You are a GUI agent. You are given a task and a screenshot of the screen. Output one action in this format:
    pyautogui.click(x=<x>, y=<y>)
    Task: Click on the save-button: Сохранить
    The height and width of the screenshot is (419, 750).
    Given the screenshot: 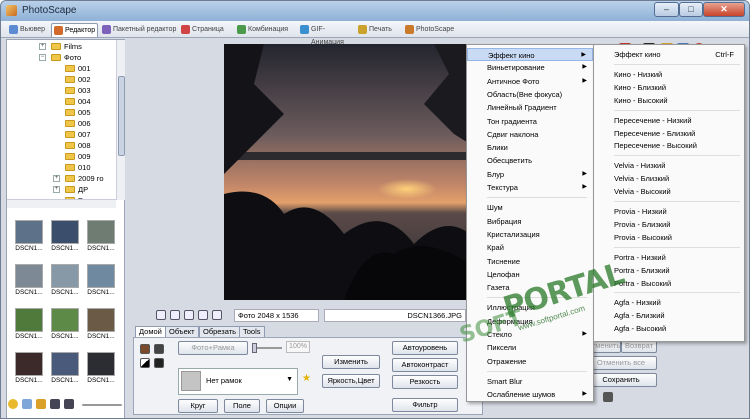 What is the action you would take?
    pyautogui.click(x=621, y=380)
    